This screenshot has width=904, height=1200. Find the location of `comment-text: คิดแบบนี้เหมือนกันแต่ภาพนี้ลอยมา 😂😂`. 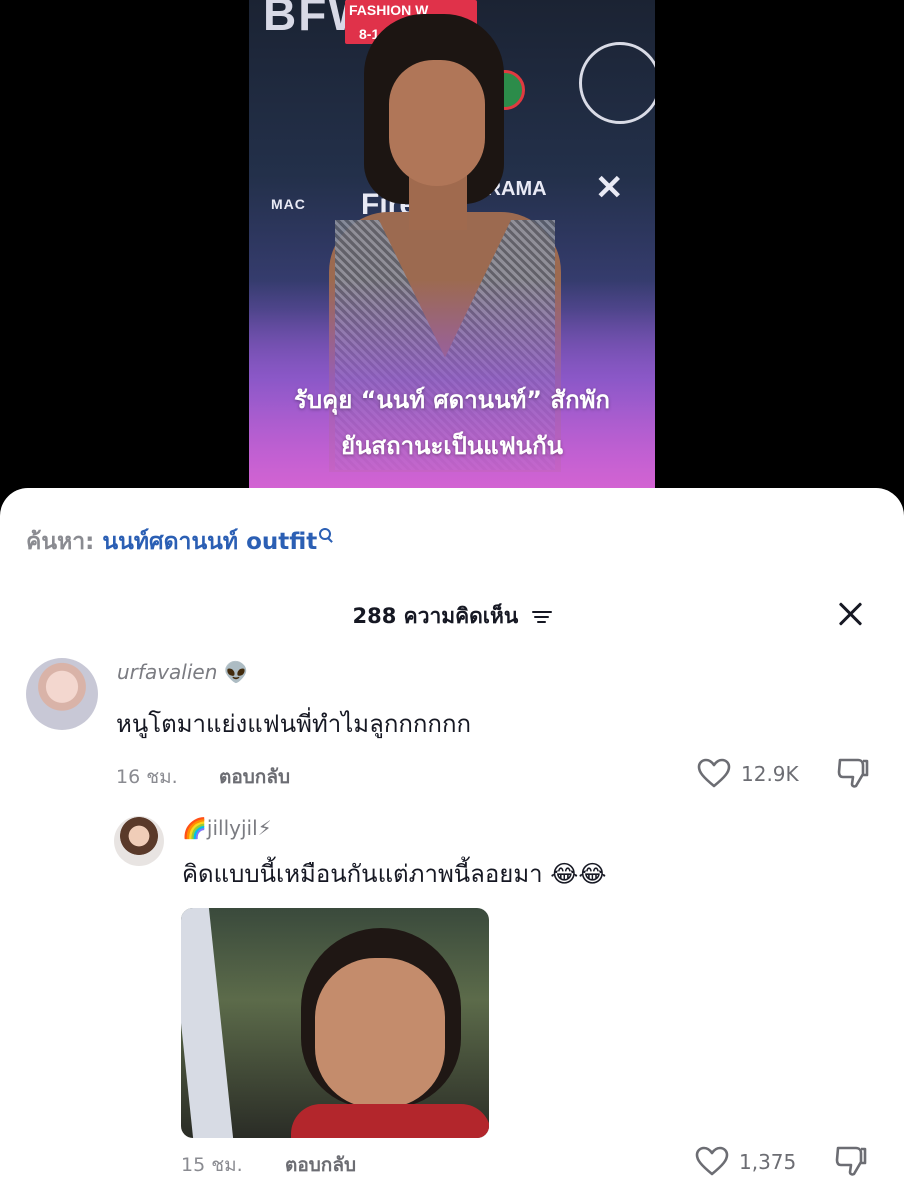

comment-text: คิดแบบนี้เหมือนกันแต่ภาพนี้ลอยมา 😂😂 is located at coordinates (394, 874).